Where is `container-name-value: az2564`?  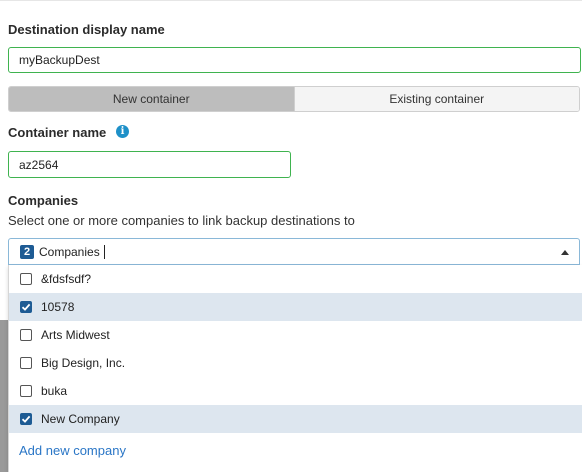 container-name-value: az2564 is located at coordinates (39, 164).